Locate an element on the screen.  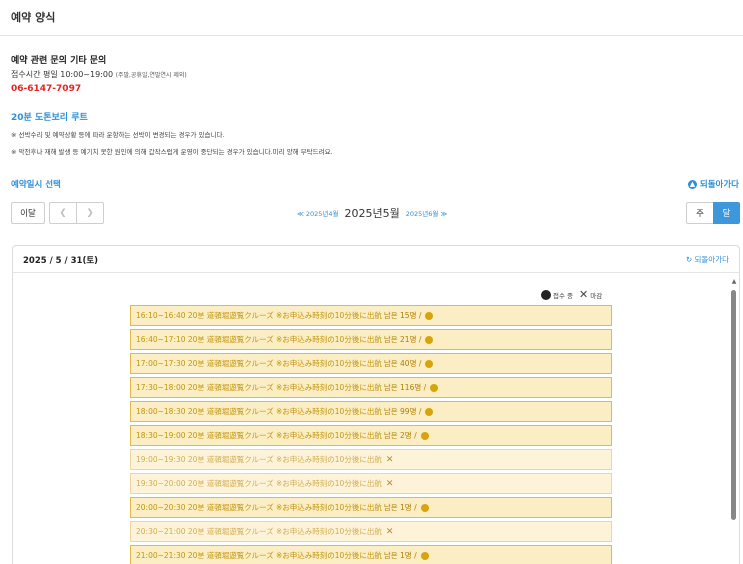
current-month: 2025년5월 is located at coordinates (372, 213).